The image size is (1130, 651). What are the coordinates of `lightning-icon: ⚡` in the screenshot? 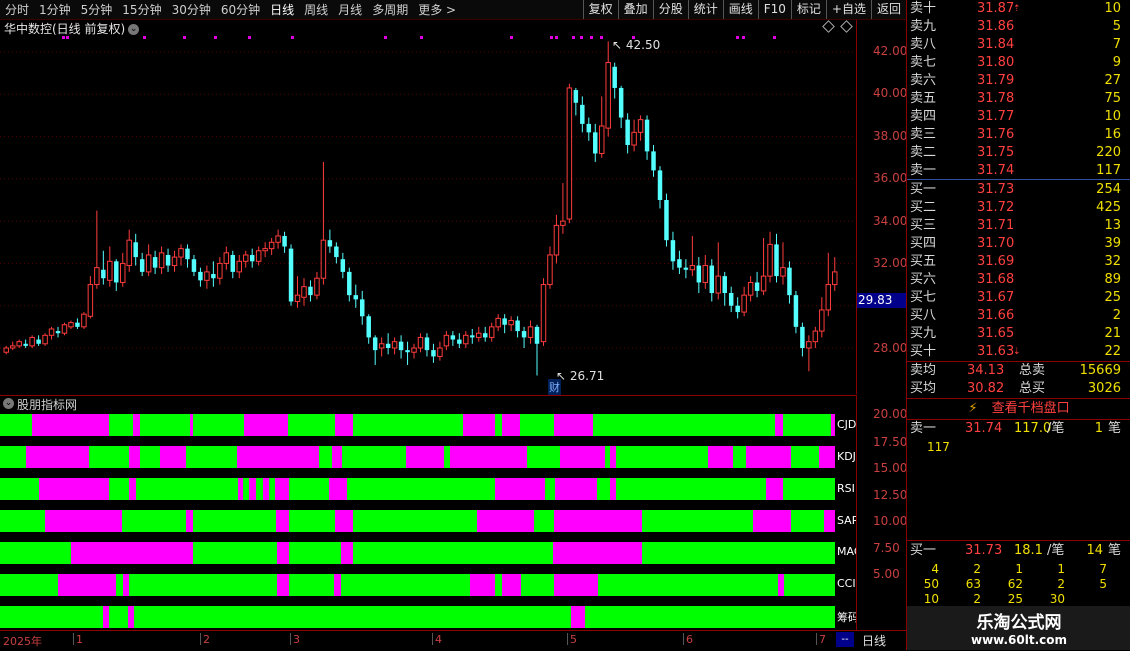 It's located at (973, 408).